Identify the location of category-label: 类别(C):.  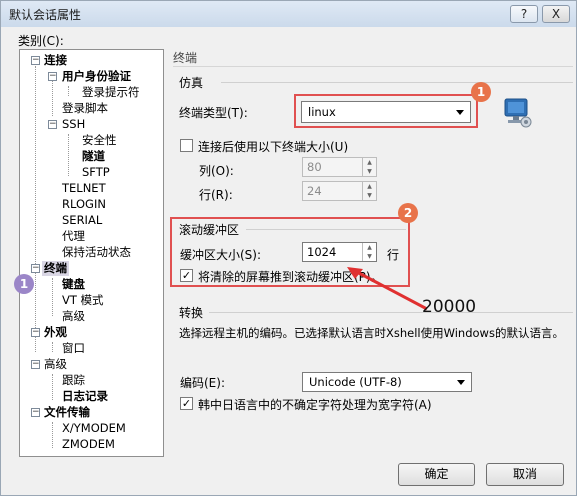
(41, 41).